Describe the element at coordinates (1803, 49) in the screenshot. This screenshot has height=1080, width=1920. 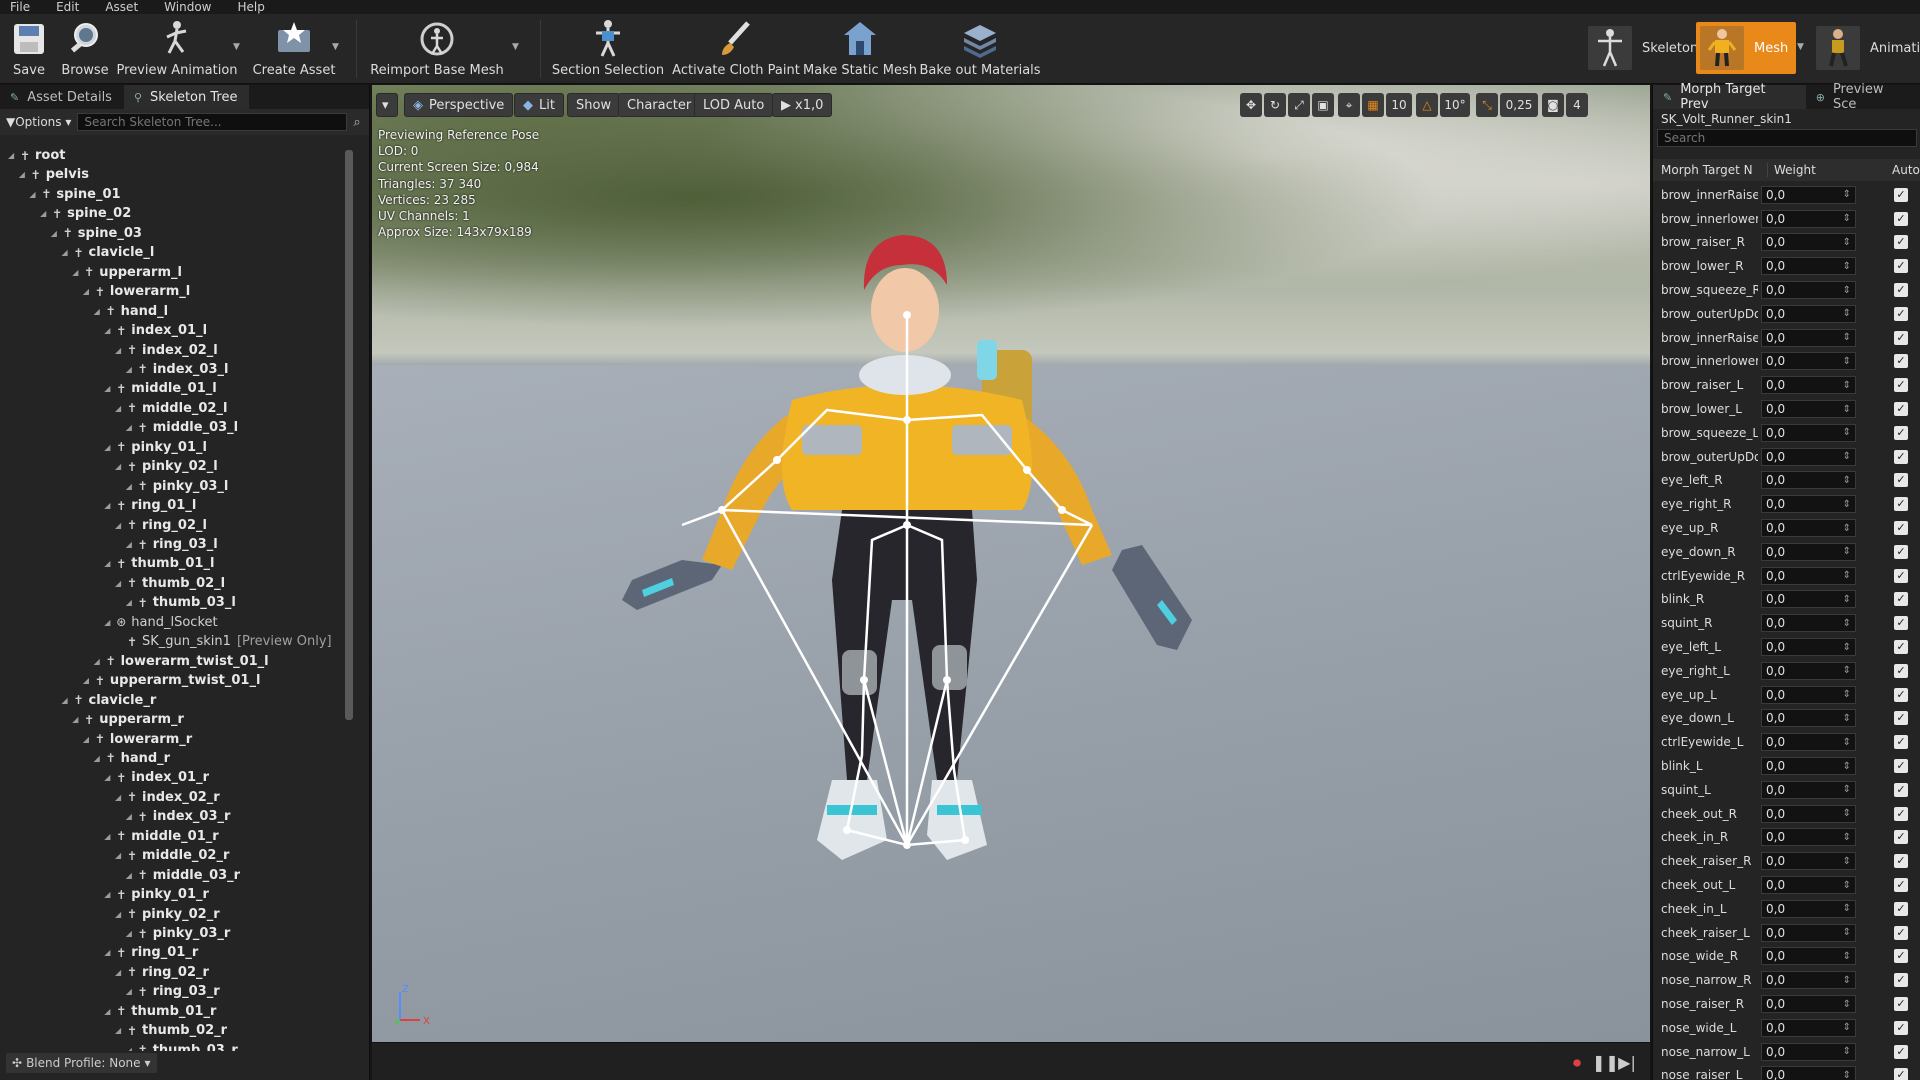
I see `mesh-mode-dropdown-icon: ▼` at that location.